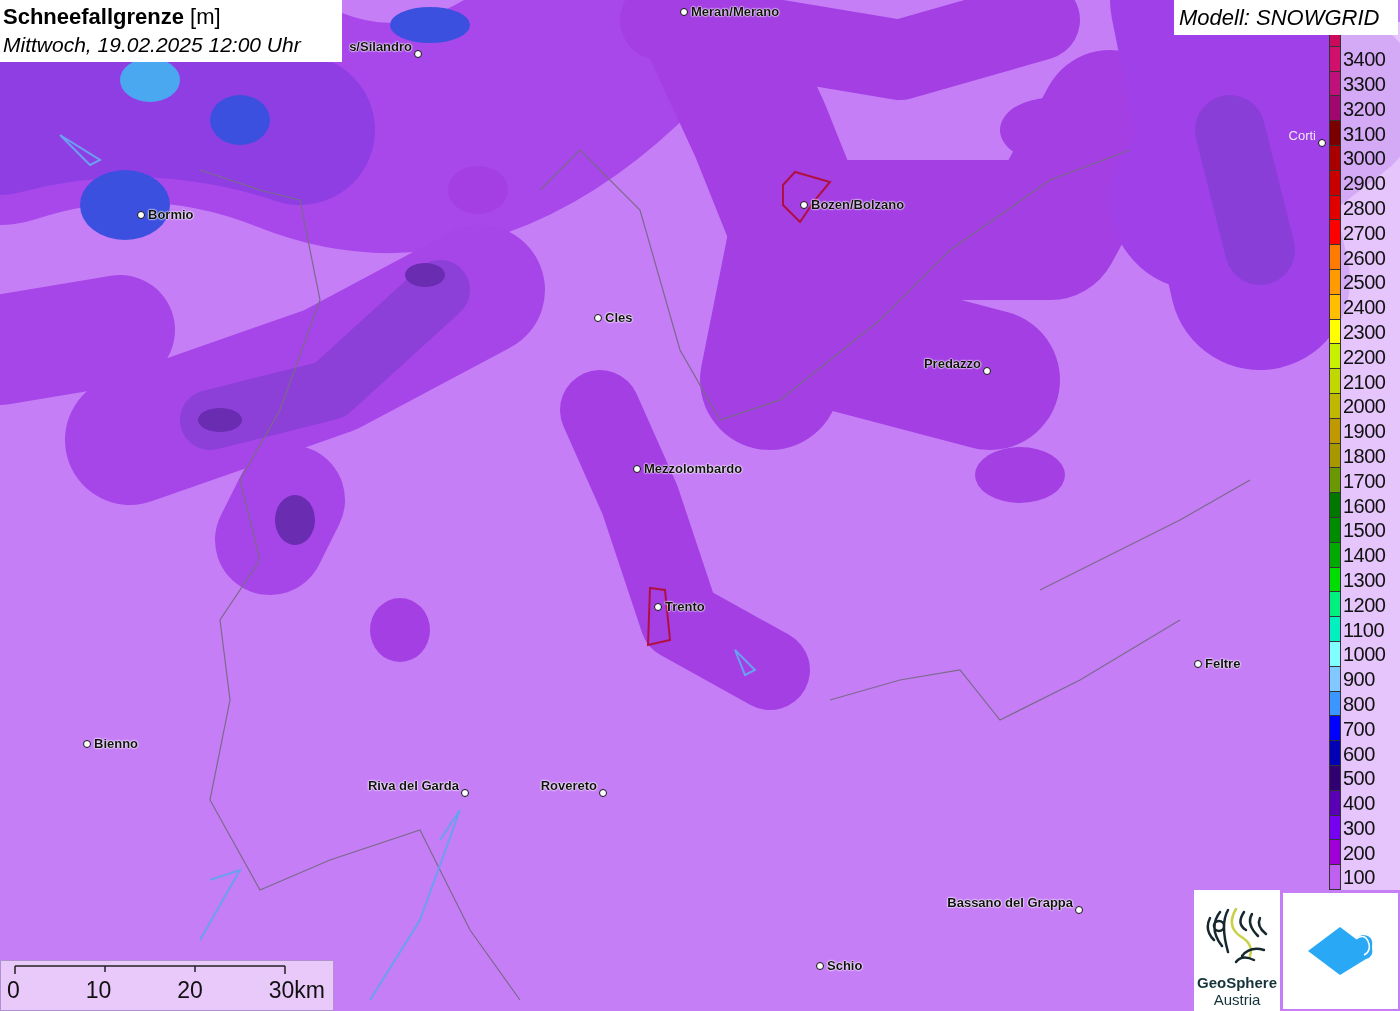 The width and height of the screenshot is (1400, 1011). Describe the element at coordinates (1364, 455) in the screenshot. I see `legend-label: 1800` at that location.